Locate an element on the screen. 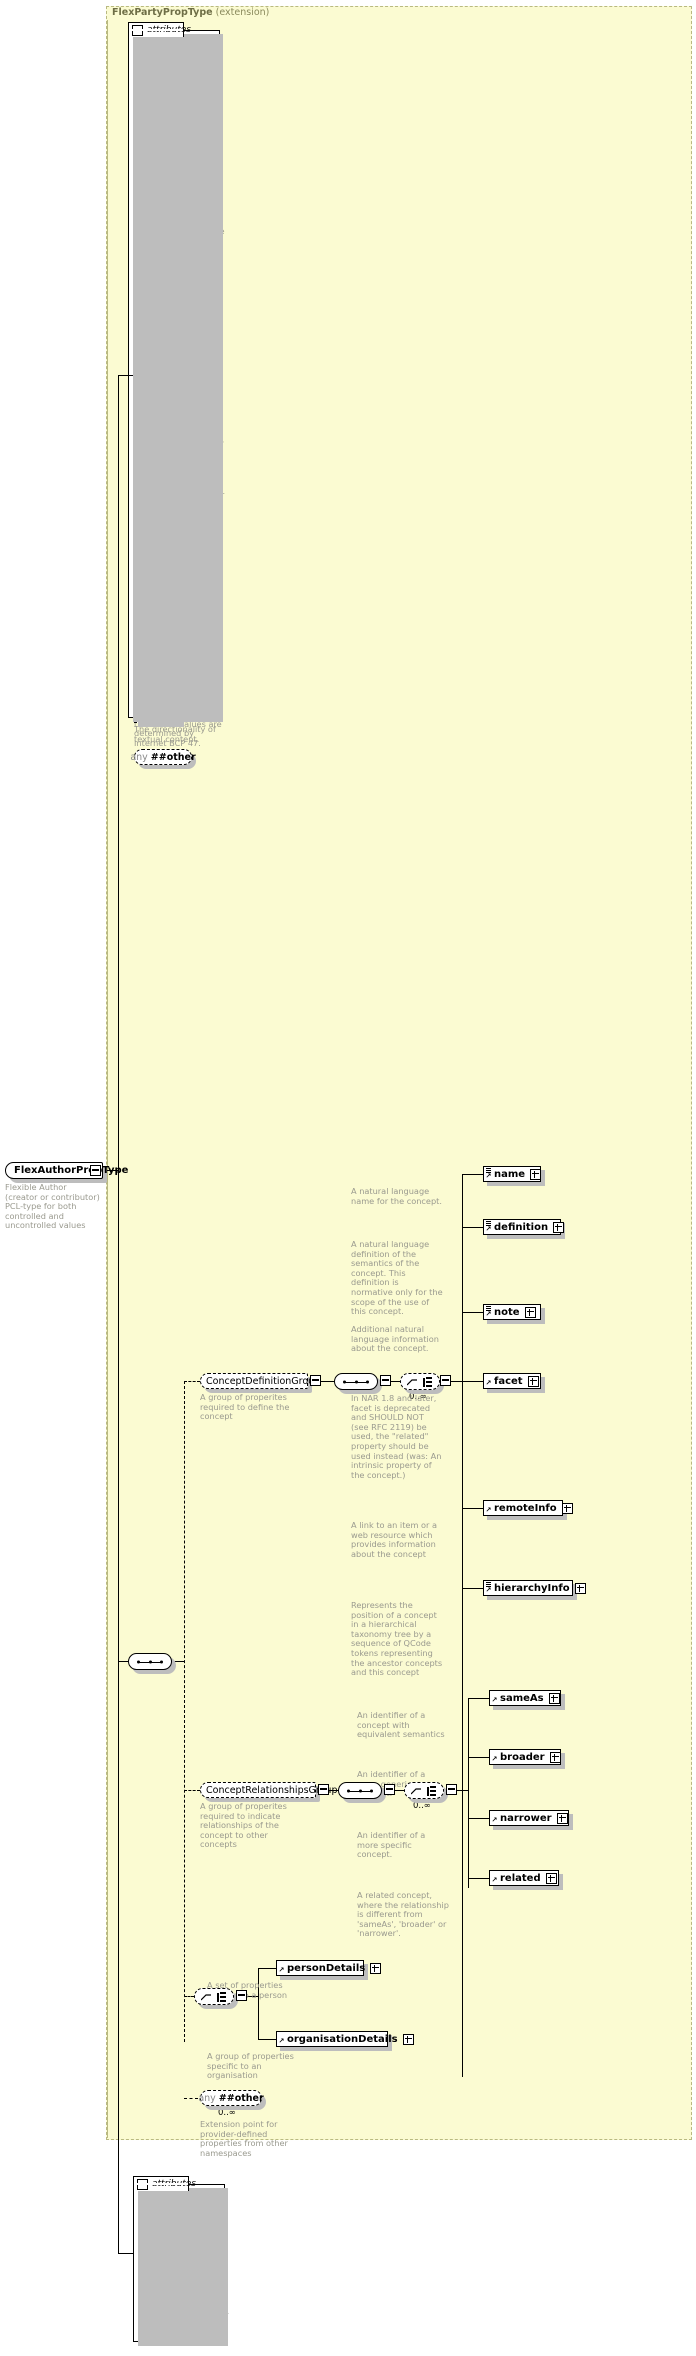 The height and width of the screenshot is (2356, 696). element-broader: ↗ broader is located at coordinates (525, 1757).